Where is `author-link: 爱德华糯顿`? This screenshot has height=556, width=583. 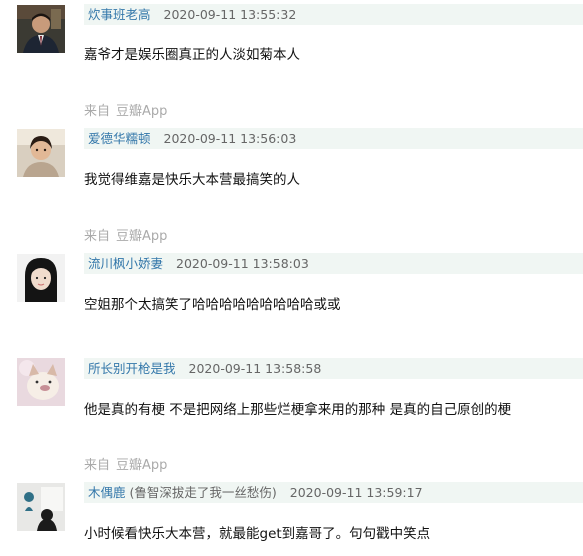
author-link: 爱德华糯顿 is located at coordinates (119, 138).